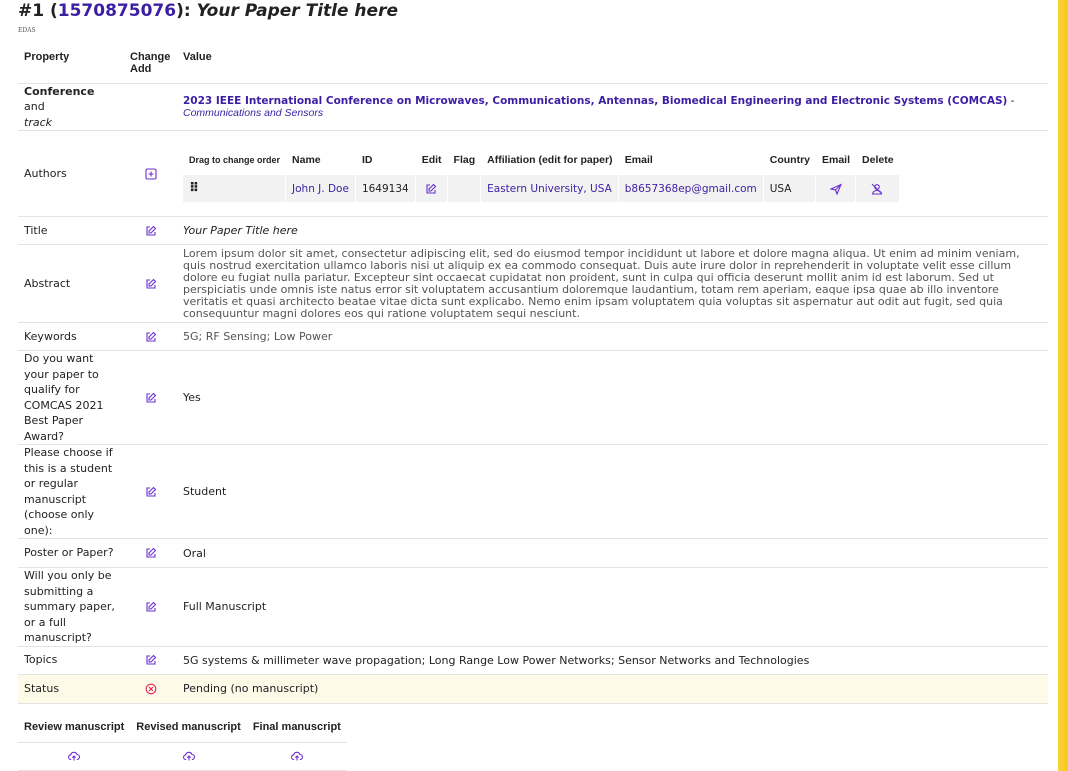  What do you see at coordinates (234, 188) in the screenshot?
I see `drag-handle: ⠿` at bounding box center [234, 188].